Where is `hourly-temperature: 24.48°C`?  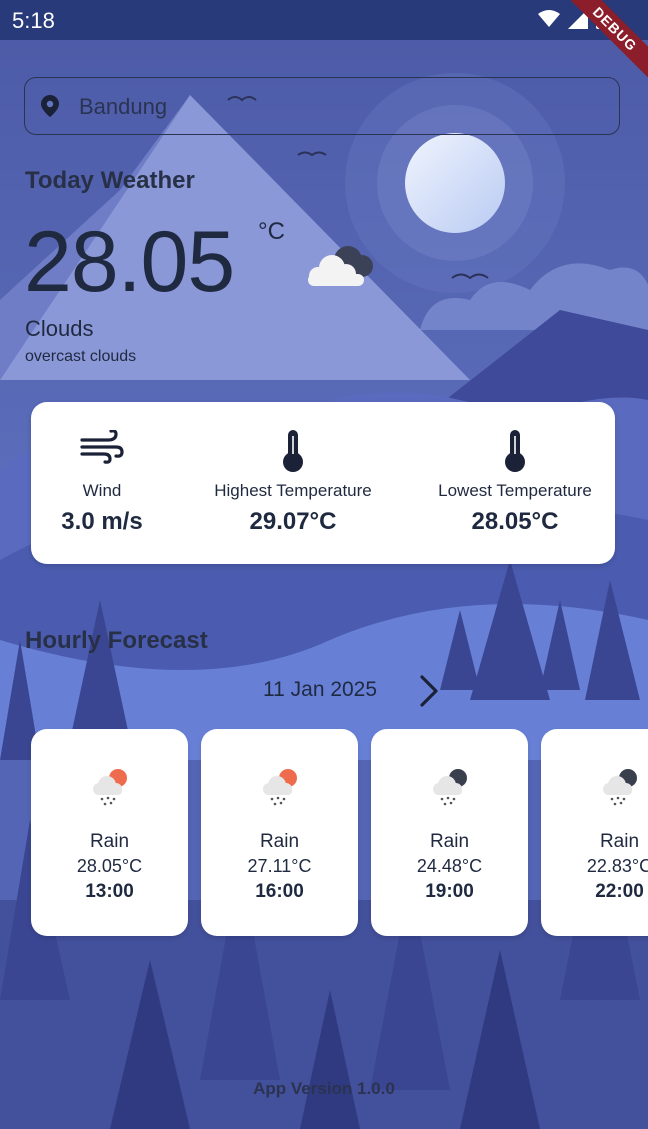 hourly-temperature: 24.48°C is located at coordinates (449, 866).